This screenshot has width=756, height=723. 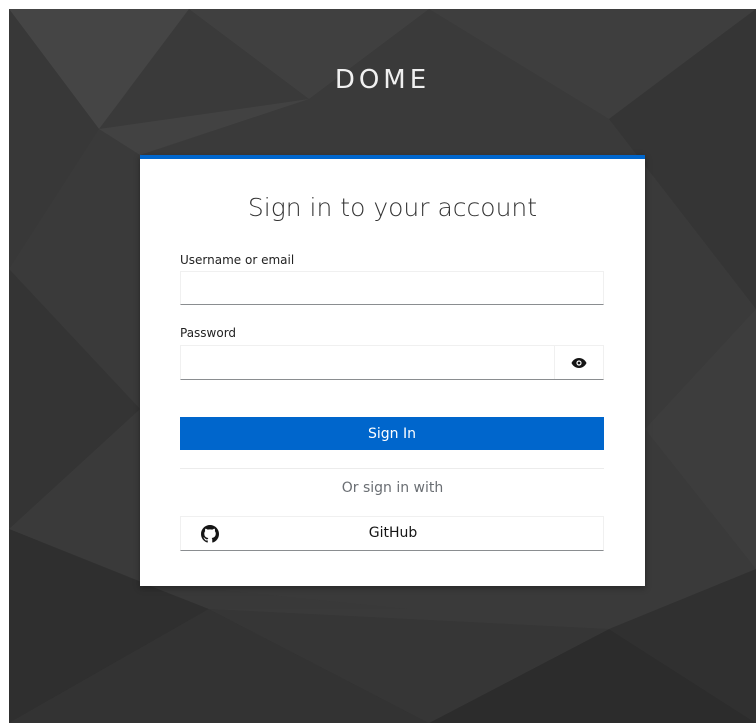 What do you see at coordinates (237, 260) in the screenshot?
I see `username-label: Username or email` at bounding box center [237, 260].